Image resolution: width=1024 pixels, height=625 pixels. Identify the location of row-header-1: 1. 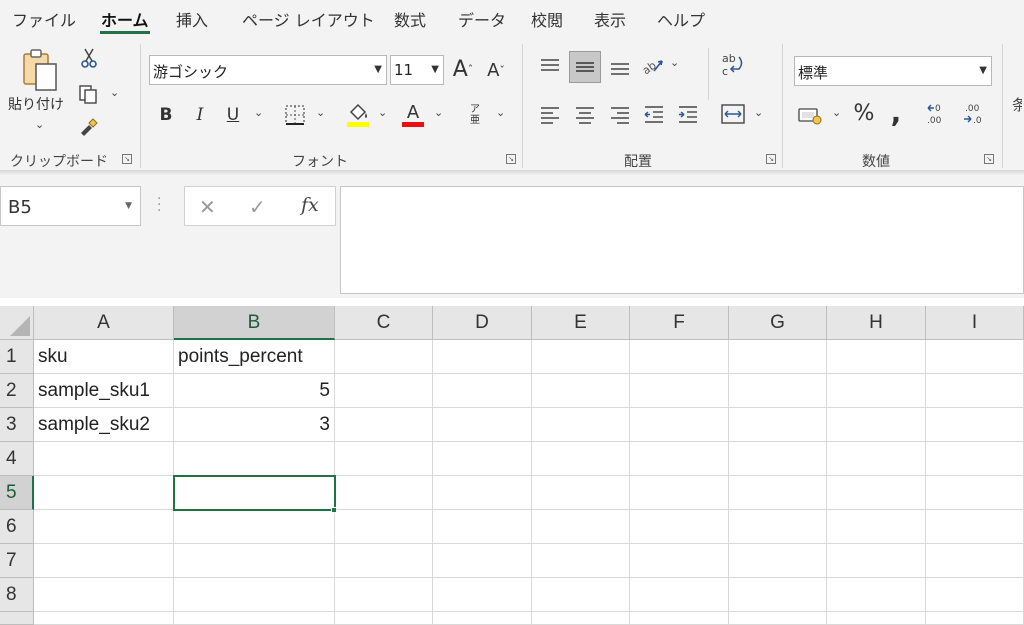
(17, 357).